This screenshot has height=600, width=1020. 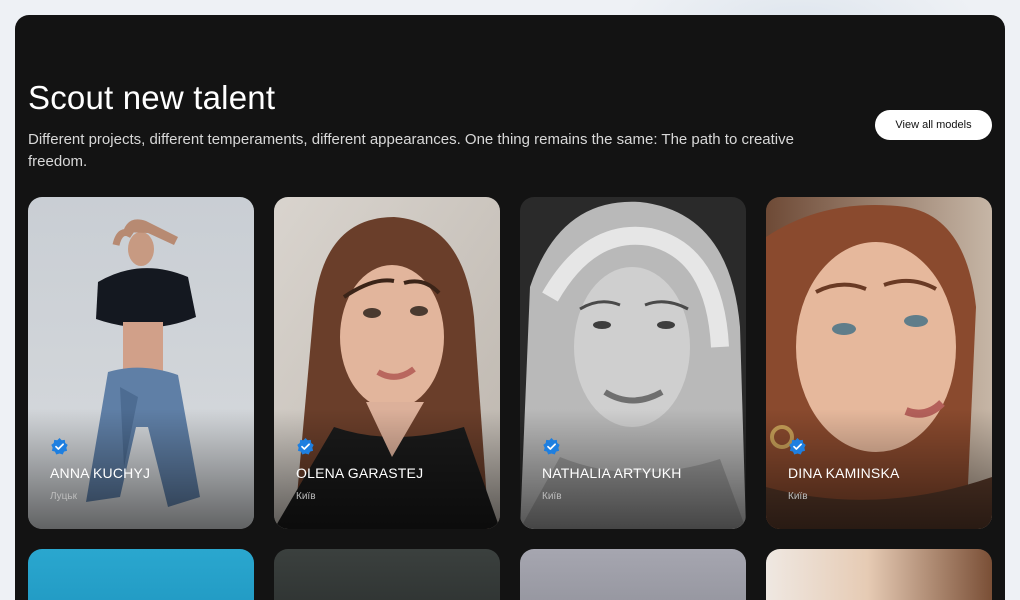 I want to click on model-card: ANNA KUCHYJ Луцьк, so click(x=141, y=363).